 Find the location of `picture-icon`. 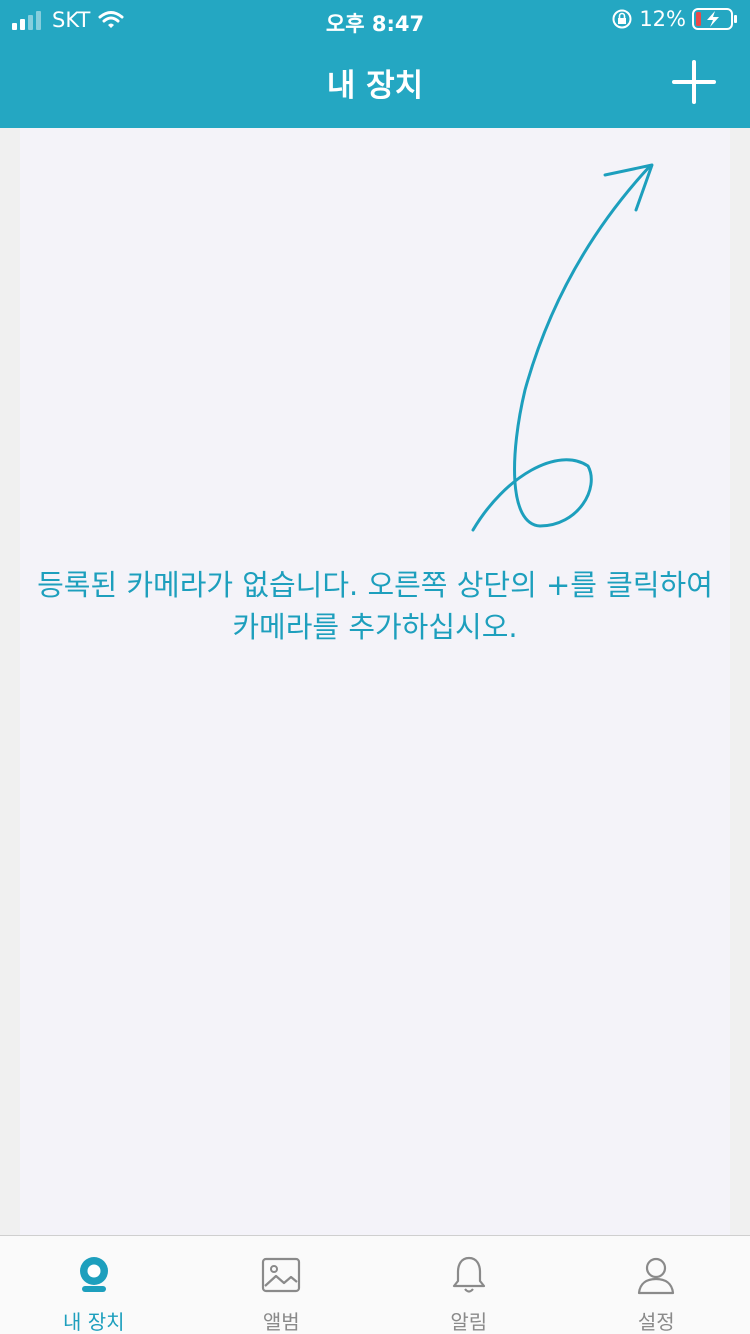

picture-icon is located at coordinates (281, 1275).